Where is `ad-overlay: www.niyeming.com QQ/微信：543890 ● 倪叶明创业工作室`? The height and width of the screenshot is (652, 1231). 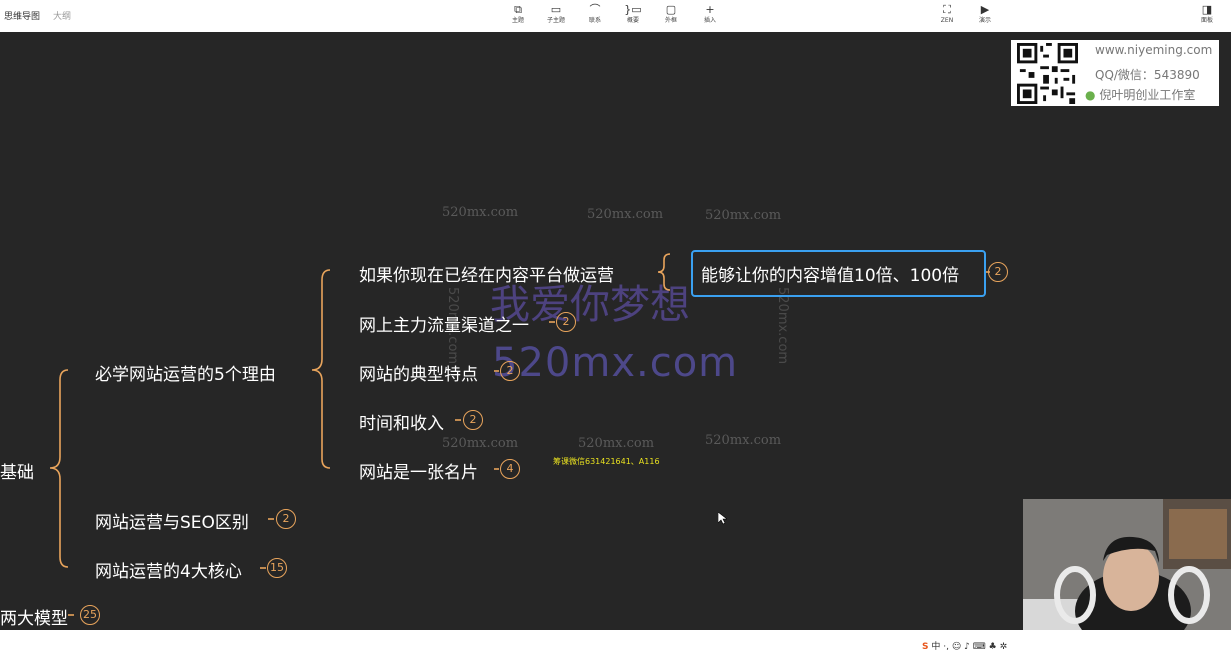
ad-overlay: www.niyeming.com QQ/微信：543890 ● 倪叶明创业工作室 is located at coordinates (1115, 73).